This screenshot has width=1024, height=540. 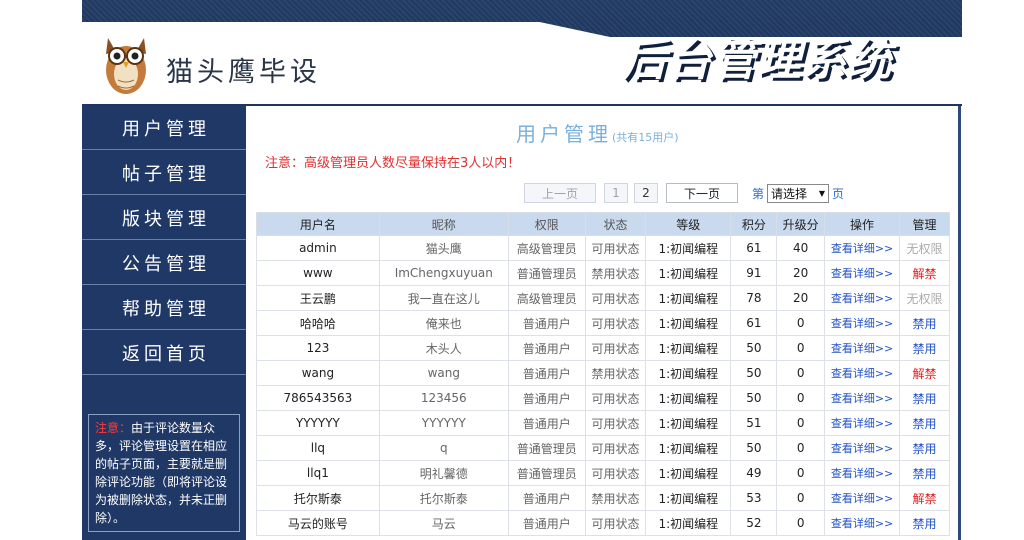 I want to click on username-cell: 王云鹏, so click(x=318, y=298).